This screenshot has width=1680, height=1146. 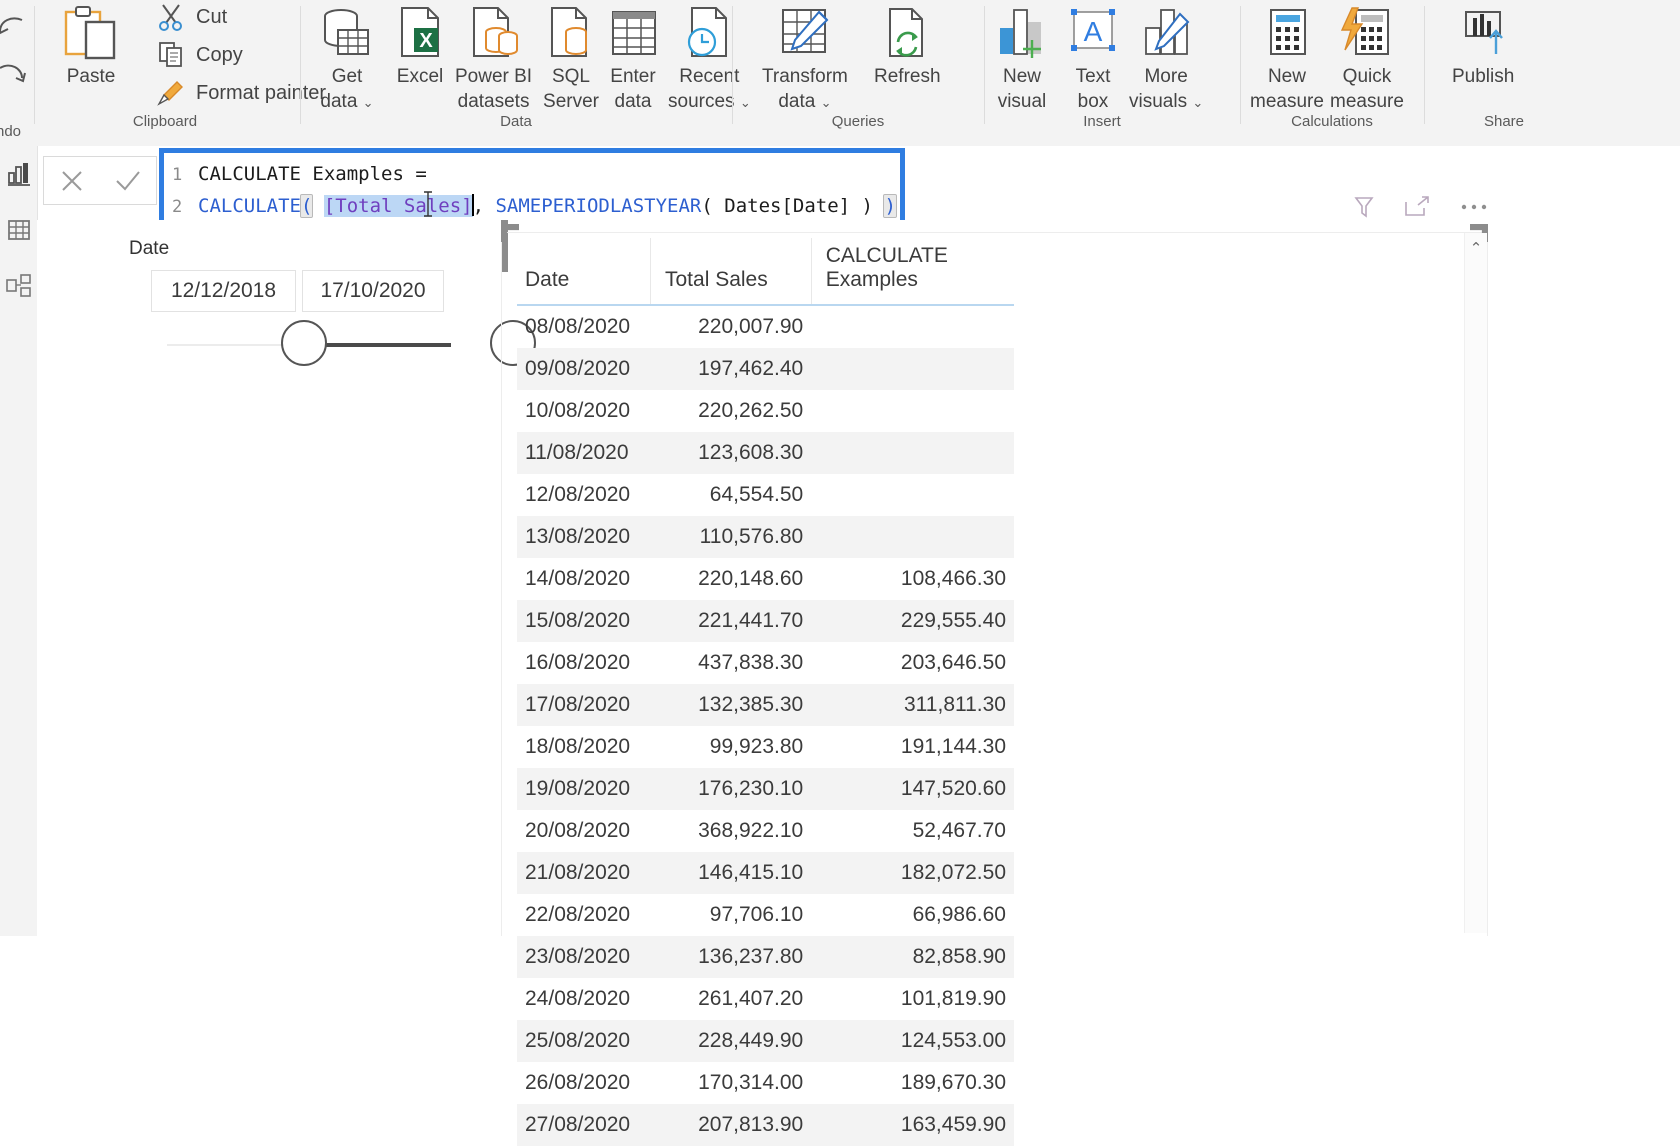 What do you see at coordinates (571, 33) in the screenshot?
I see `sql-server-icon` at bounding box center [571, 33].